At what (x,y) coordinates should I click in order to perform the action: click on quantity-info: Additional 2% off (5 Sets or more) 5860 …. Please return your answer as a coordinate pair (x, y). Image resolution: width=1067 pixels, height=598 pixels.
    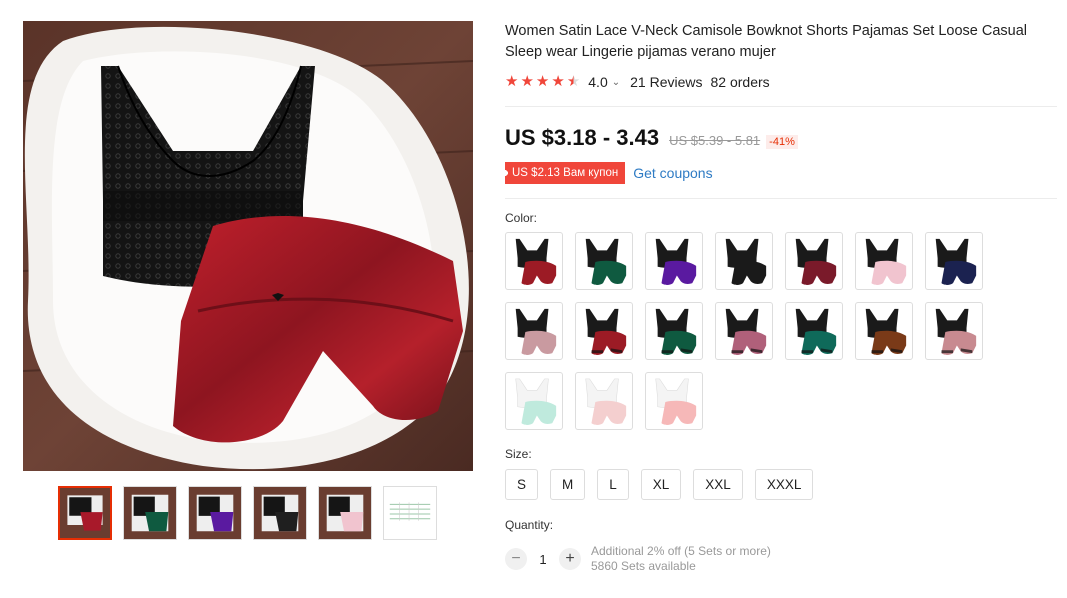
    Looking at the image, I should click on (681, 559).